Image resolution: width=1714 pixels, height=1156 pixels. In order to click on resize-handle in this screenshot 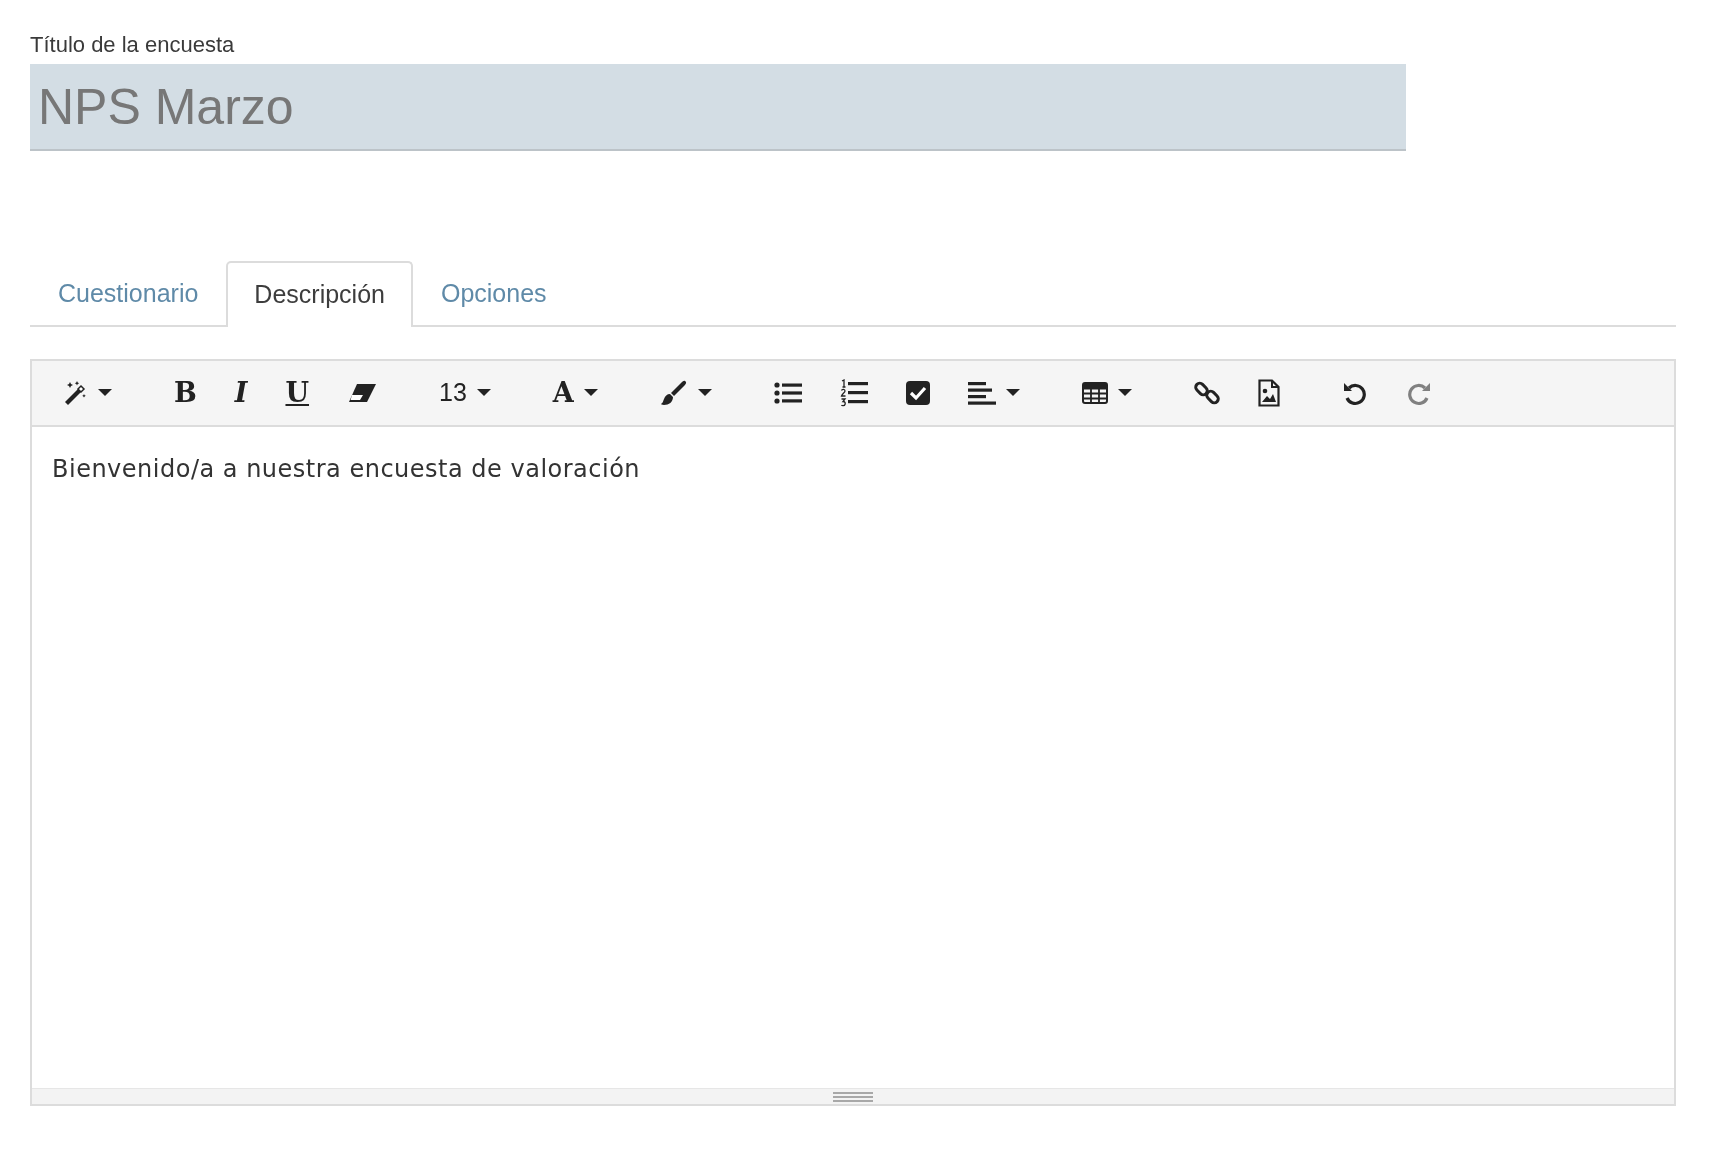, I will do `click(853, 1096)`.